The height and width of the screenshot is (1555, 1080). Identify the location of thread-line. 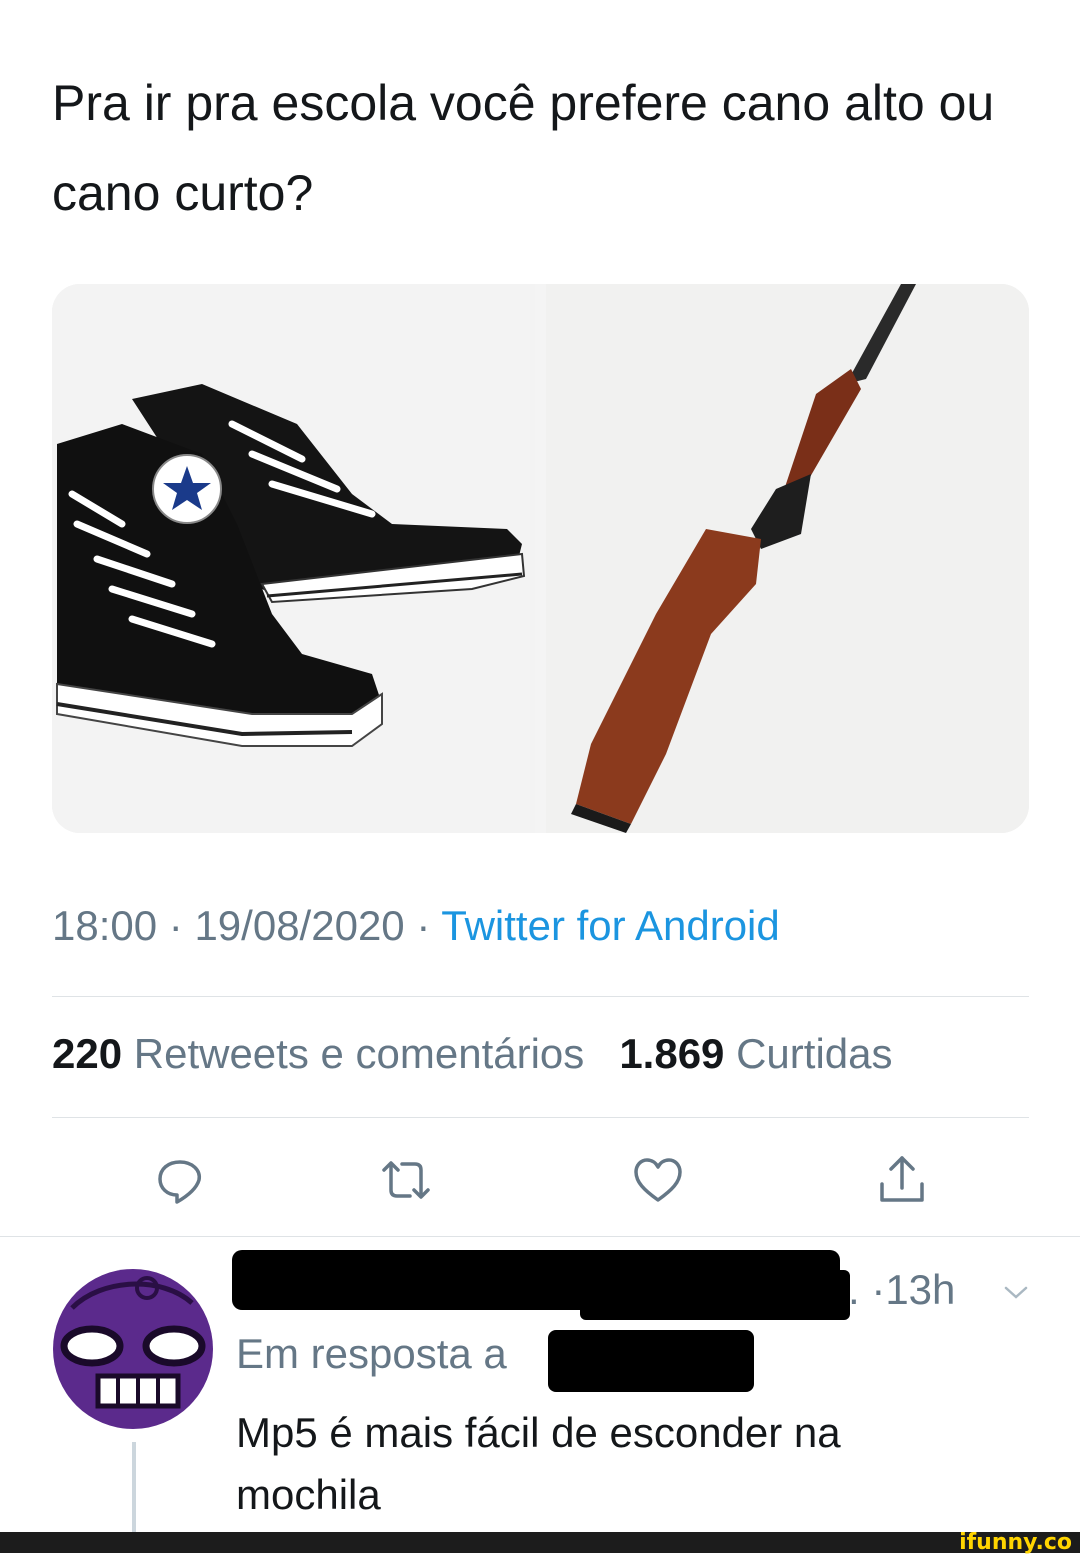
(134, 1487).